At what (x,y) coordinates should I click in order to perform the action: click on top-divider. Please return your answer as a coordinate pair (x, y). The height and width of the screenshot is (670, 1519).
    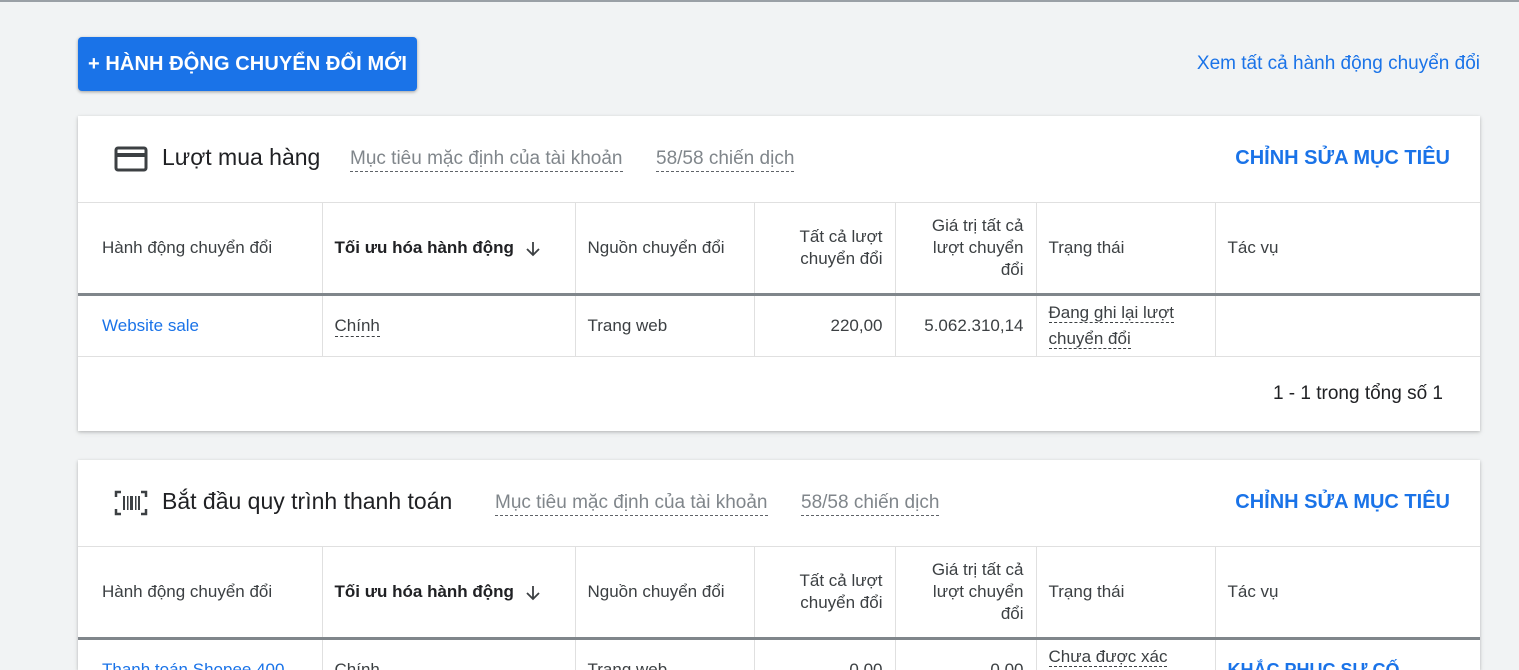
    Looking at the image, I should click on (759, 1).